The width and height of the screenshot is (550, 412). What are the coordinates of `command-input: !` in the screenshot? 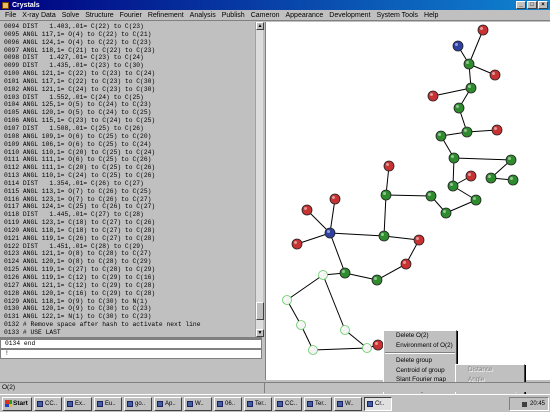 It's located at (131, 354).